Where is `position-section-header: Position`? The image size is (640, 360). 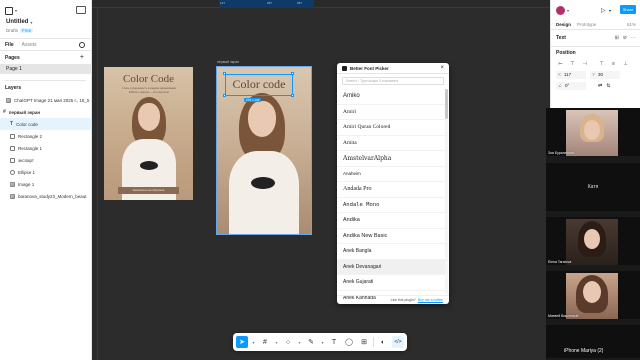 position-section-header: Position is located at coordinates (566, 53).